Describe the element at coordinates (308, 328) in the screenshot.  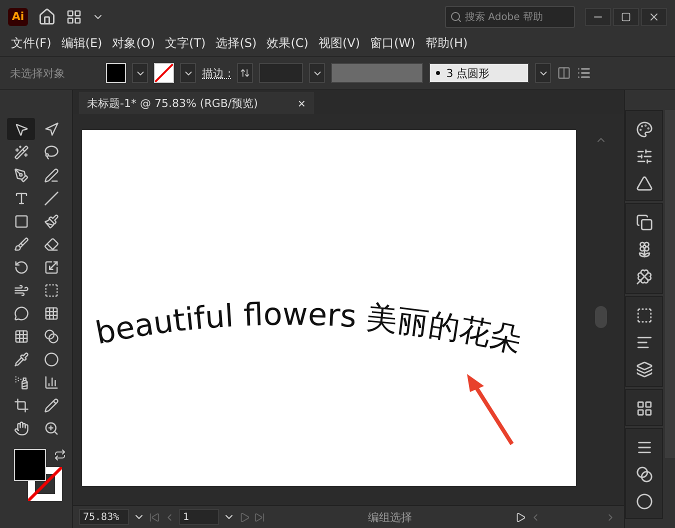
I see `curved-text: beautiful flowers 美丽的花朵` at that location.